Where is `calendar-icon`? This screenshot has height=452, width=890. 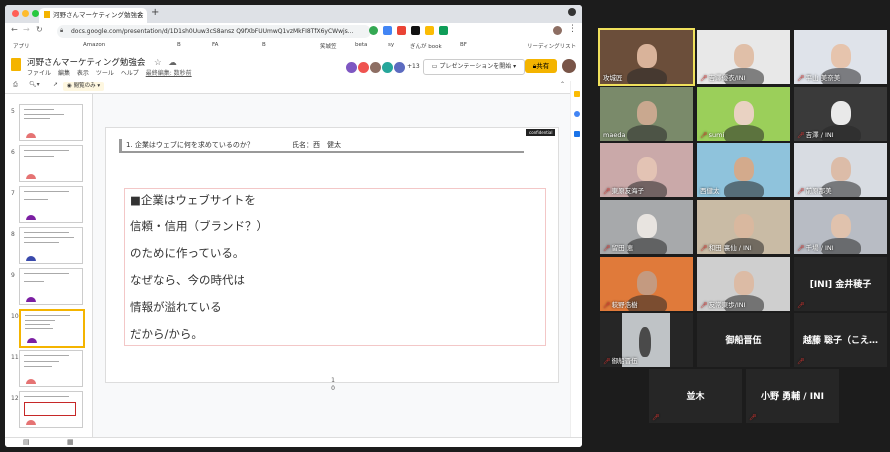 calendar-icon is located at coordinates (577, 134).